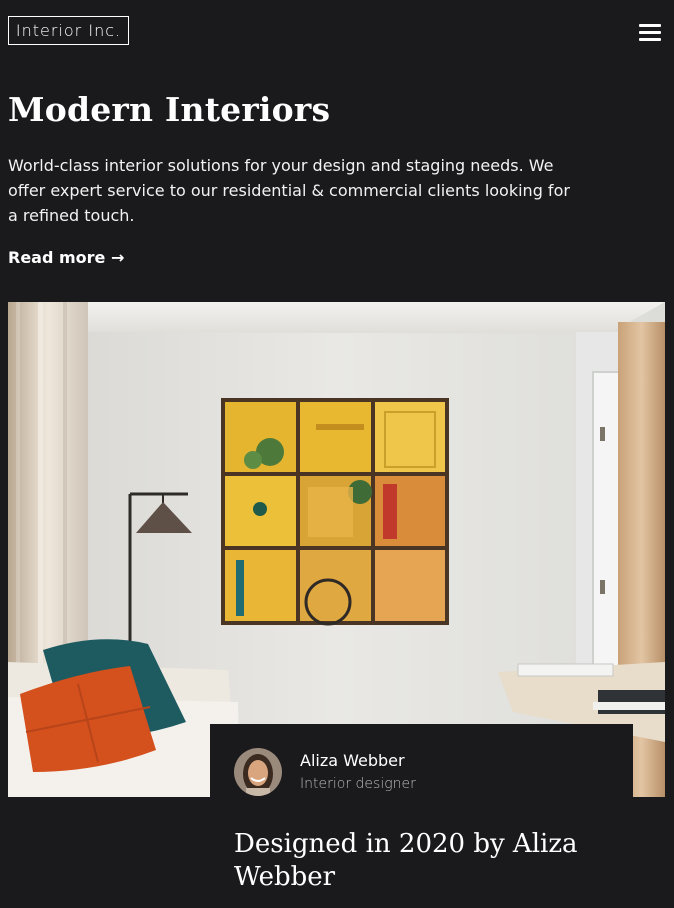  I want to click on hamburger-menu-icon, so click(650, 32).